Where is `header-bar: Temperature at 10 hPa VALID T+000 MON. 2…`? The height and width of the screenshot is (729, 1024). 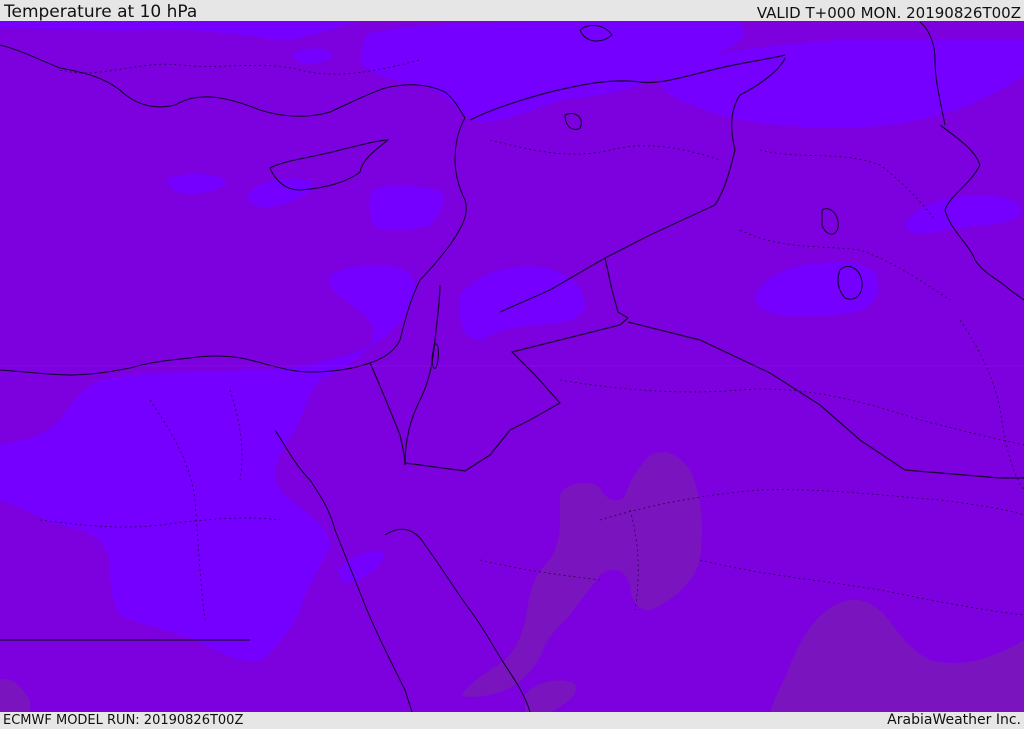 header-bar: Temperature at 10 hPa VALID T+000 MON. 2… is located at coordinates (512, 10).